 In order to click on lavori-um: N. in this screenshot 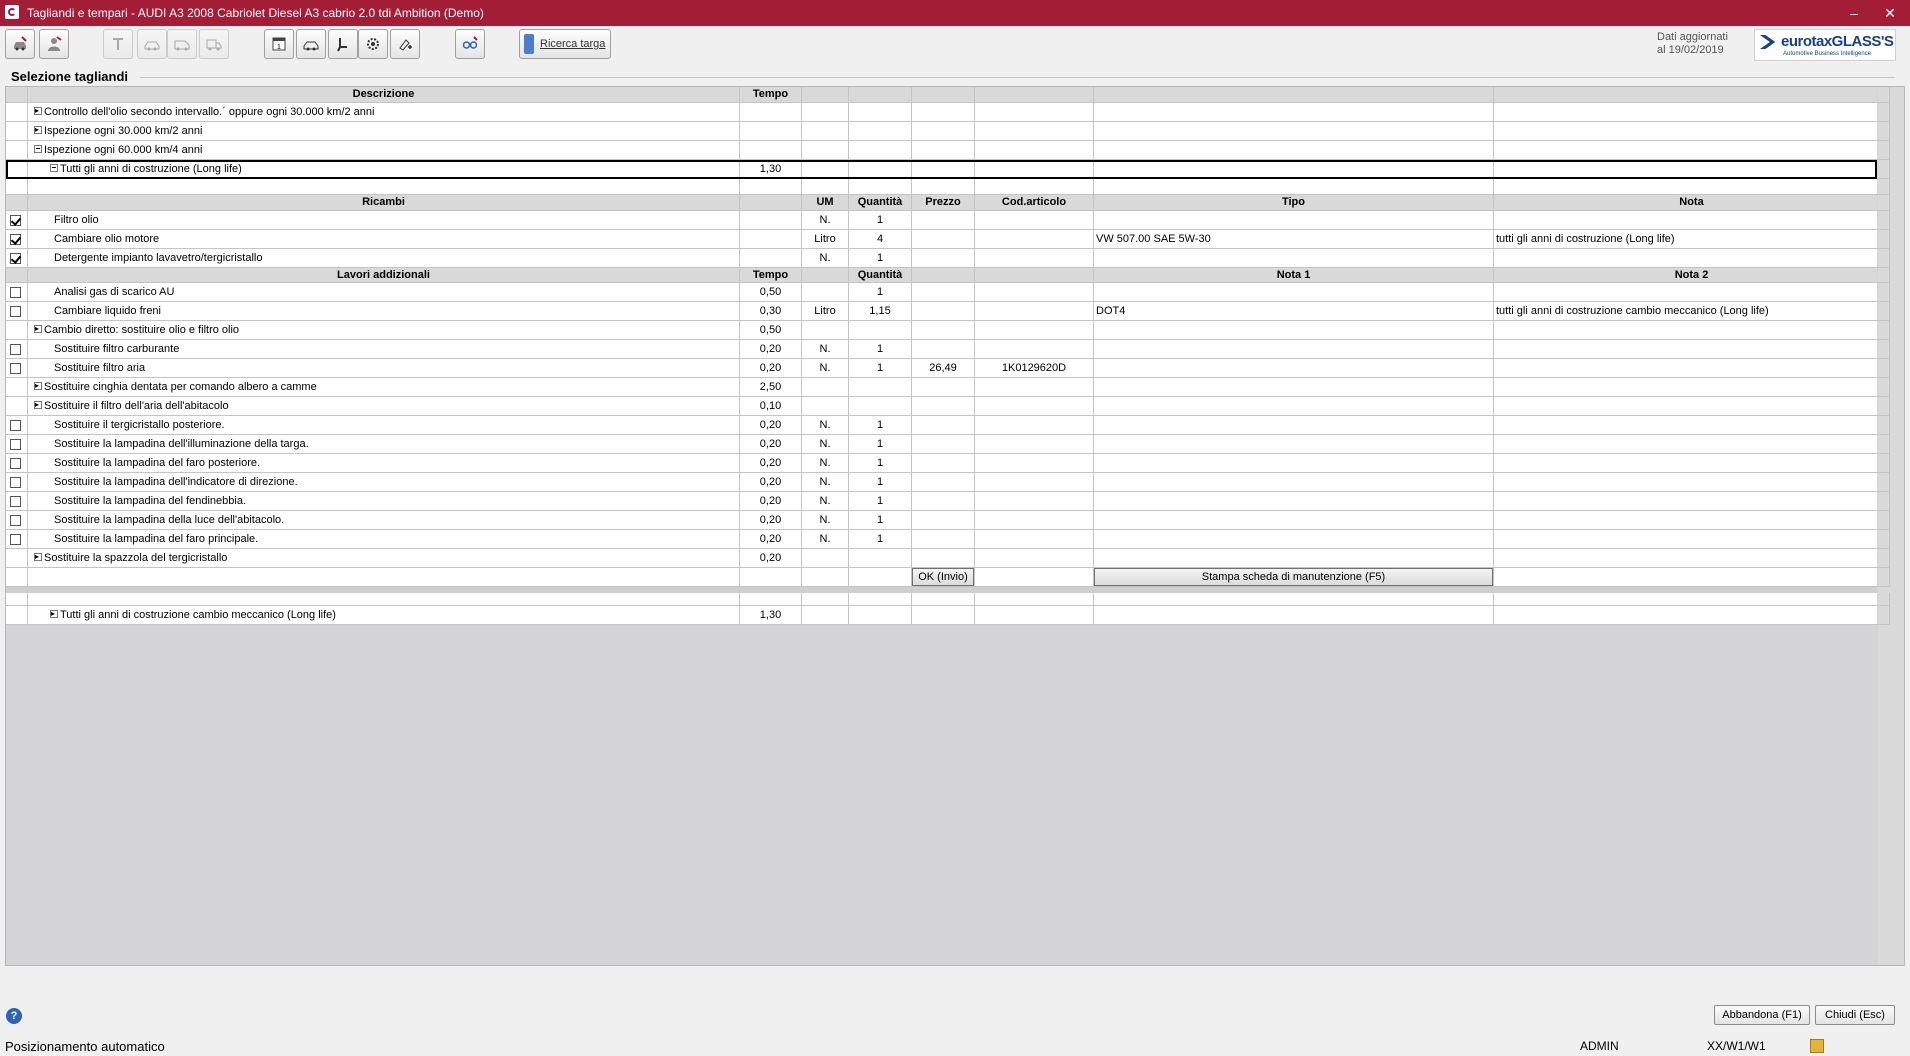, I will do `click(825, 425)`.